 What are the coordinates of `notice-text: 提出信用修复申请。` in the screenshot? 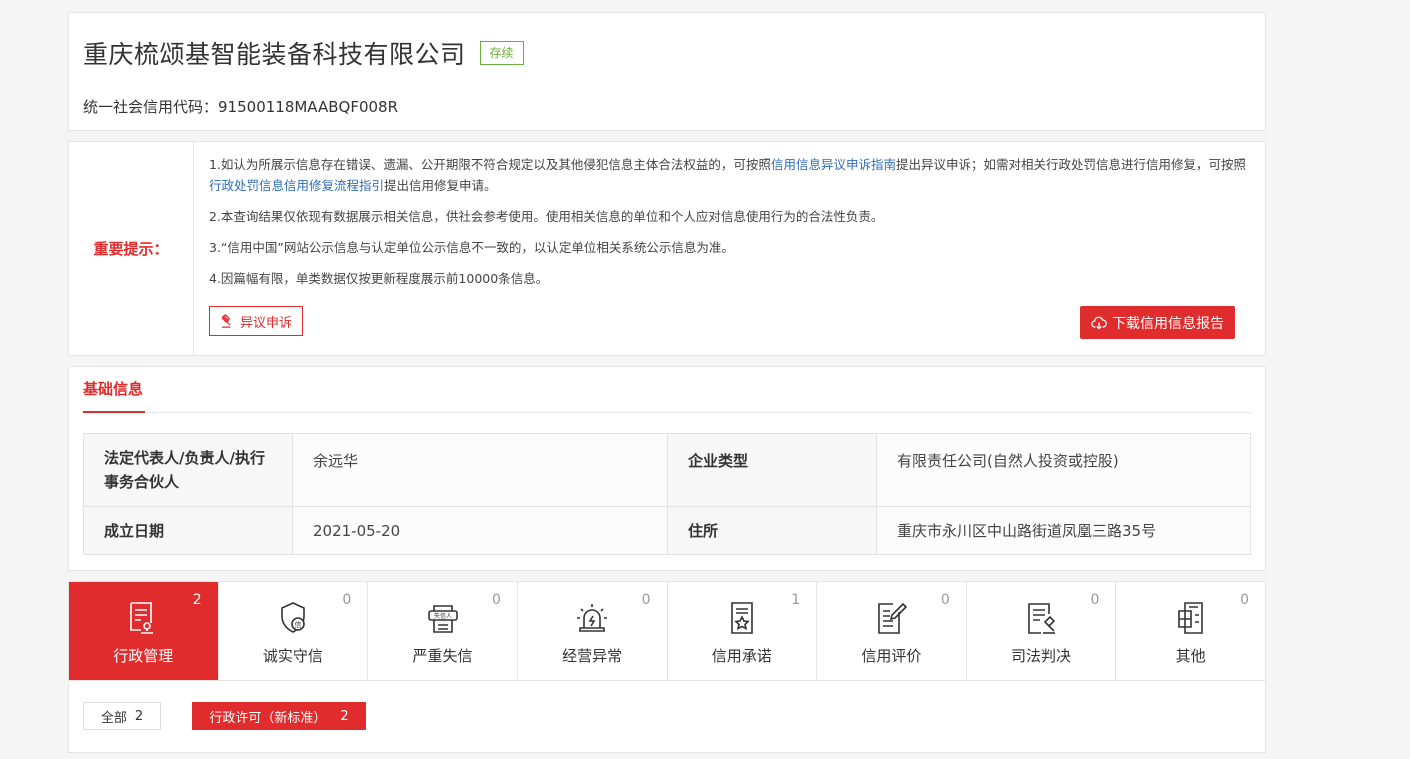 It's located at (440, 185).